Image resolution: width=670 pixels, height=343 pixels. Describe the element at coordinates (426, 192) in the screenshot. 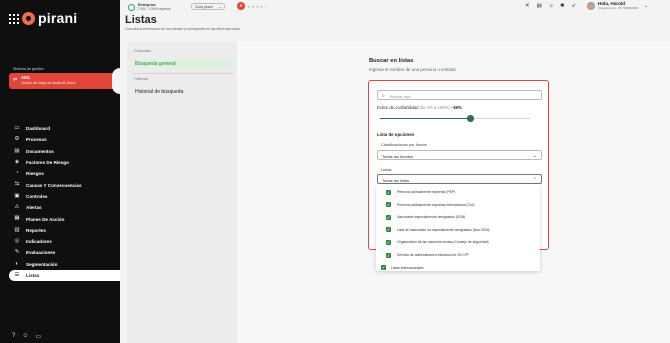

I see `dropdown-option-label: Persona políticamente expuesta (PEP)` at that location.